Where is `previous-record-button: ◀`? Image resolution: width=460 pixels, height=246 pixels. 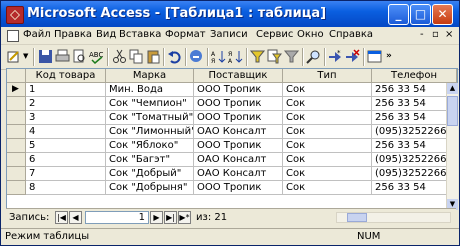
previous-record-button: ◀ is located at coordinates (75, 217).